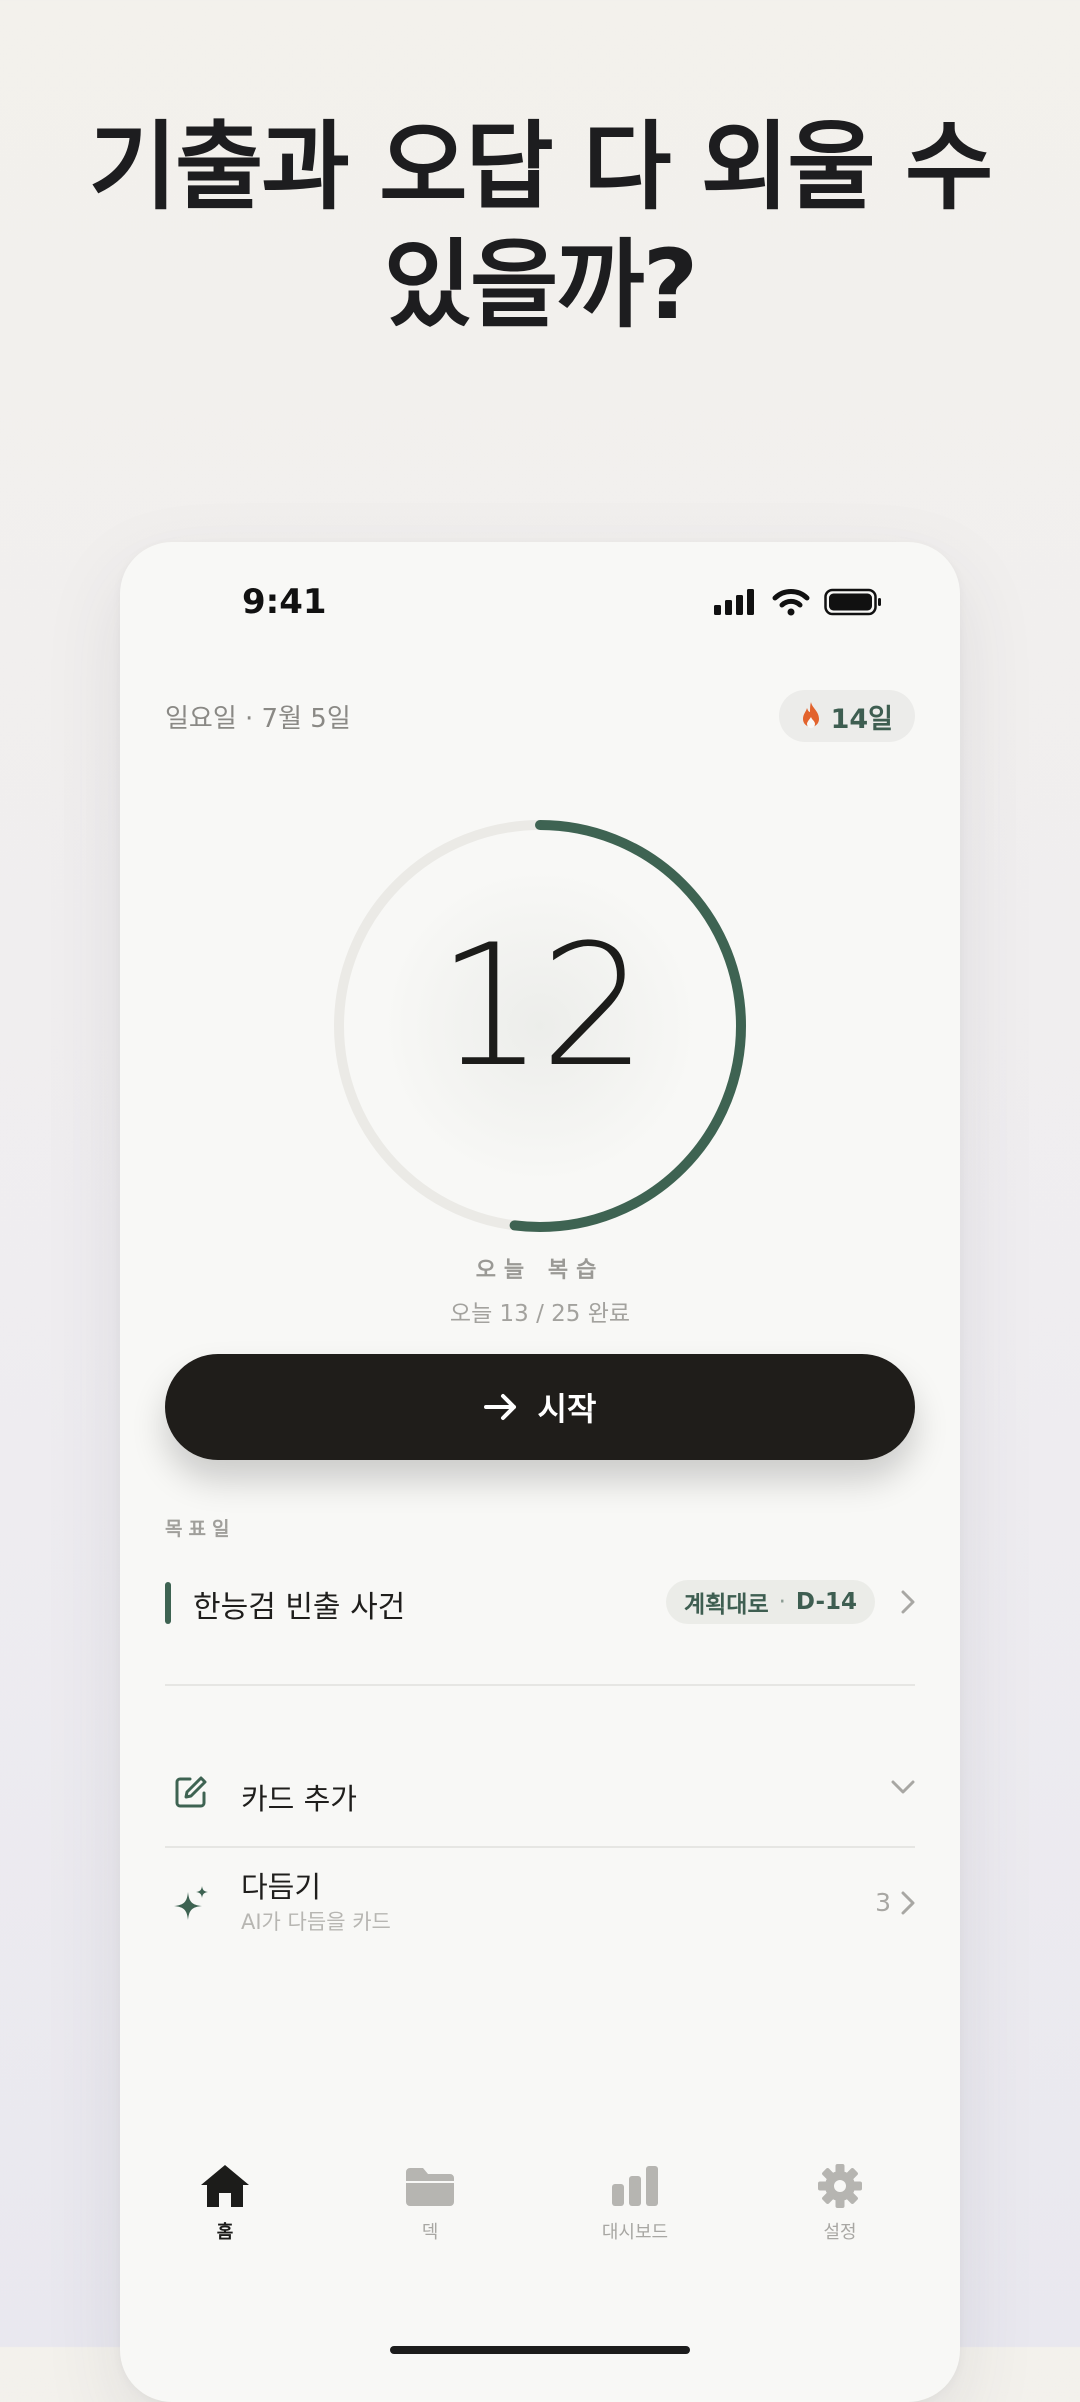  I want to click on start-button-label: 시작, so click(567, 1409).